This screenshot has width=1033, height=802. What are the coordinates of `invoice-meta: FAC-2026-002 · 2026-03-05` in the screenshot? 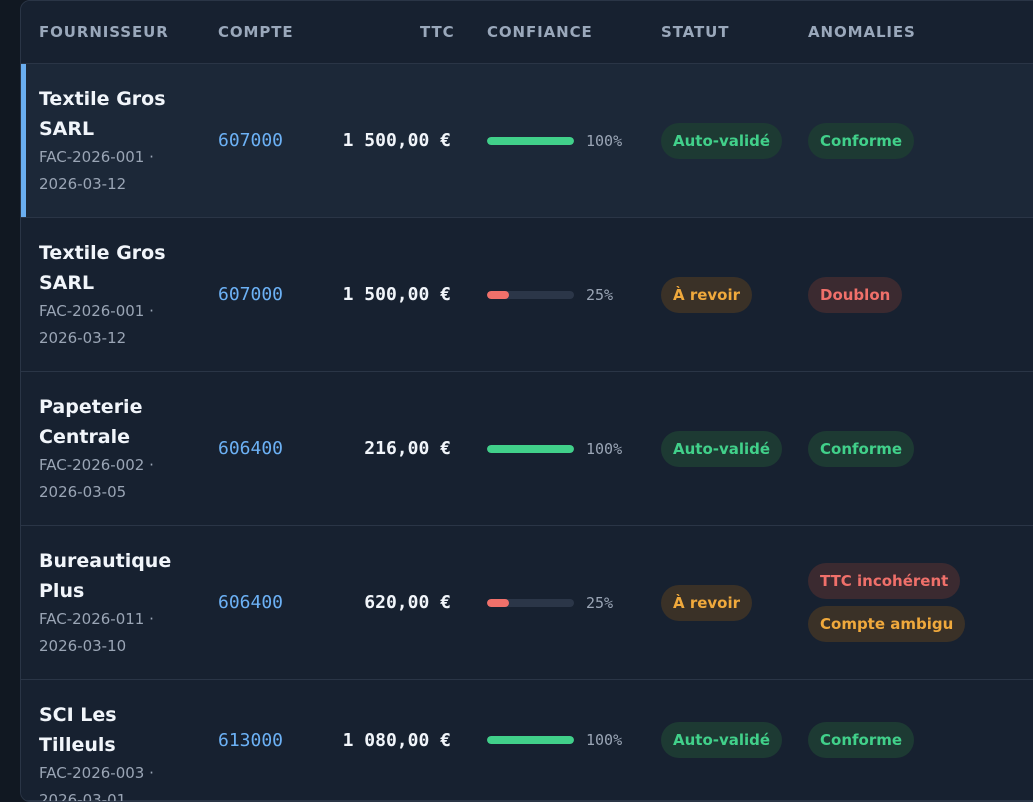 It's located at (96, 478).